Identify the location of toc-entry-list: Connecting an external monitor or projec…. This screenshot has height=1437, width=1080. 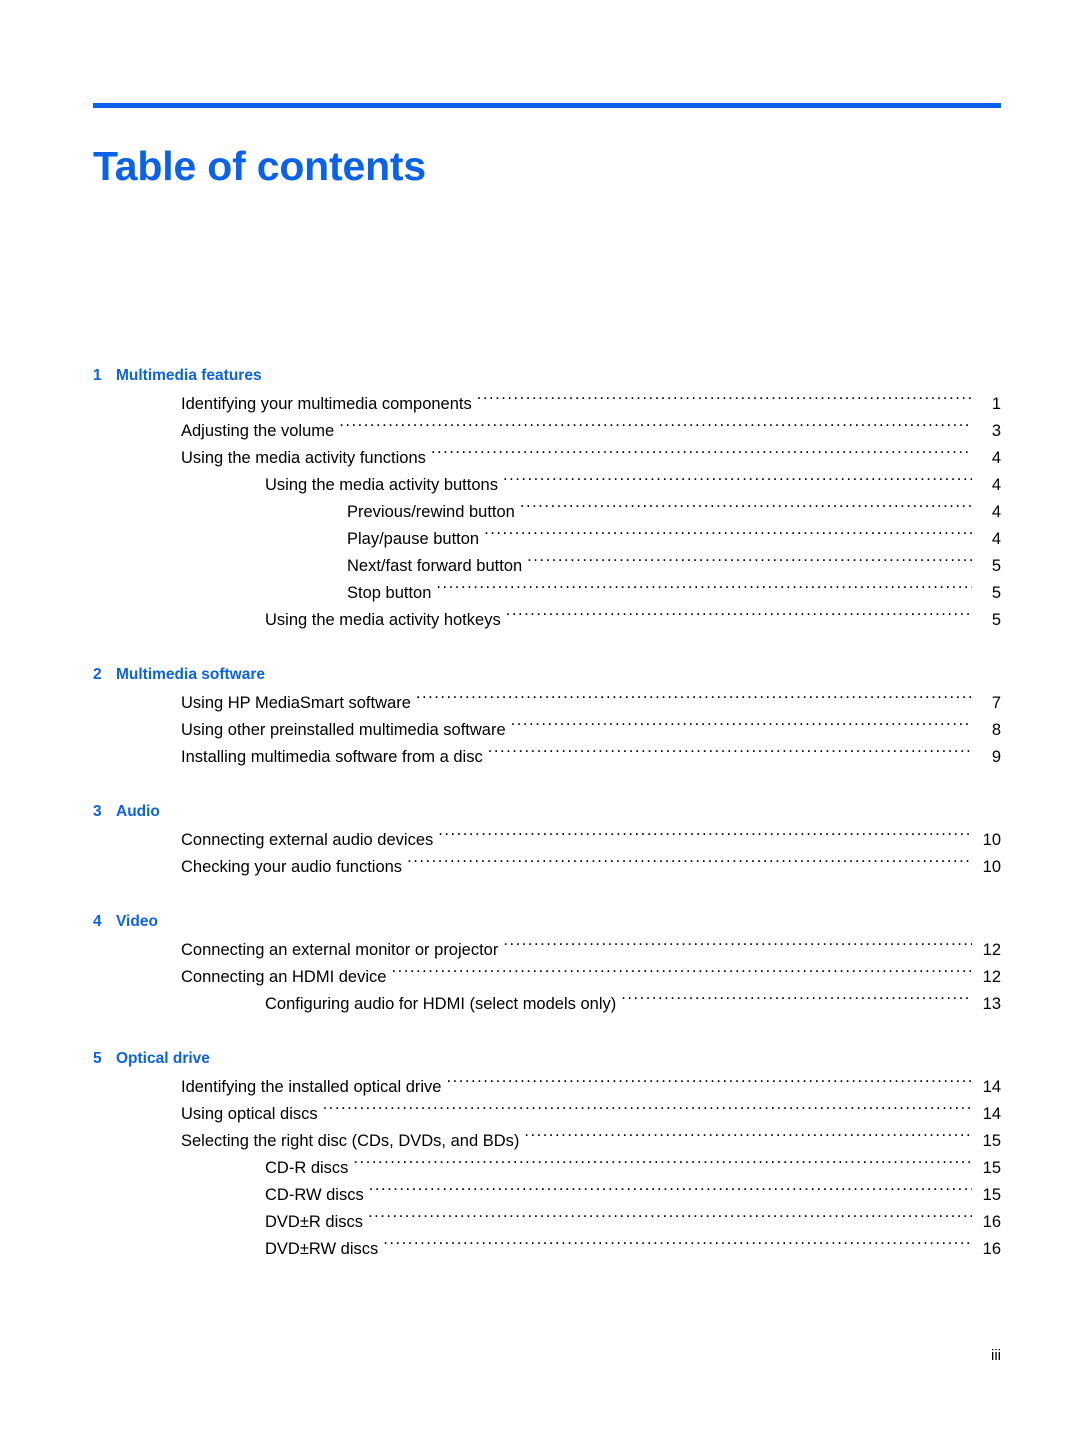
(547, 977).